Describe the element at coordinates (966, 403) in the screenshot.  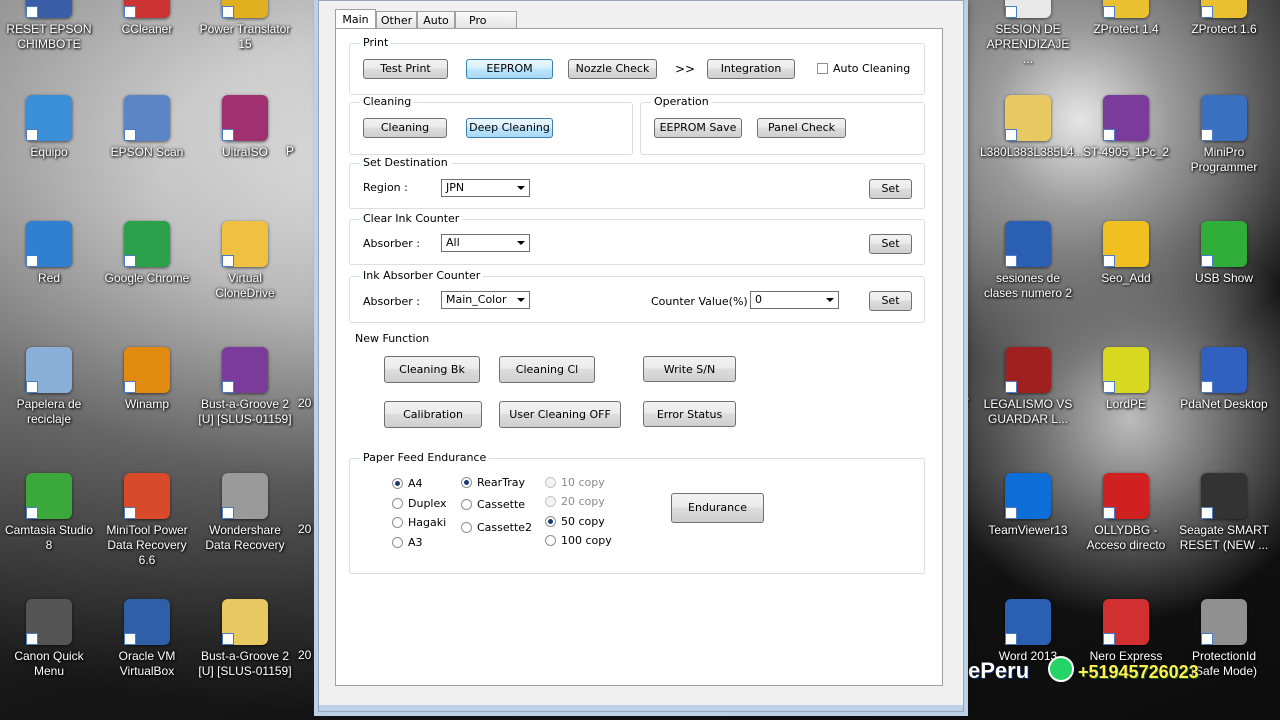
I see `desktop-partial-label: T` at that location.